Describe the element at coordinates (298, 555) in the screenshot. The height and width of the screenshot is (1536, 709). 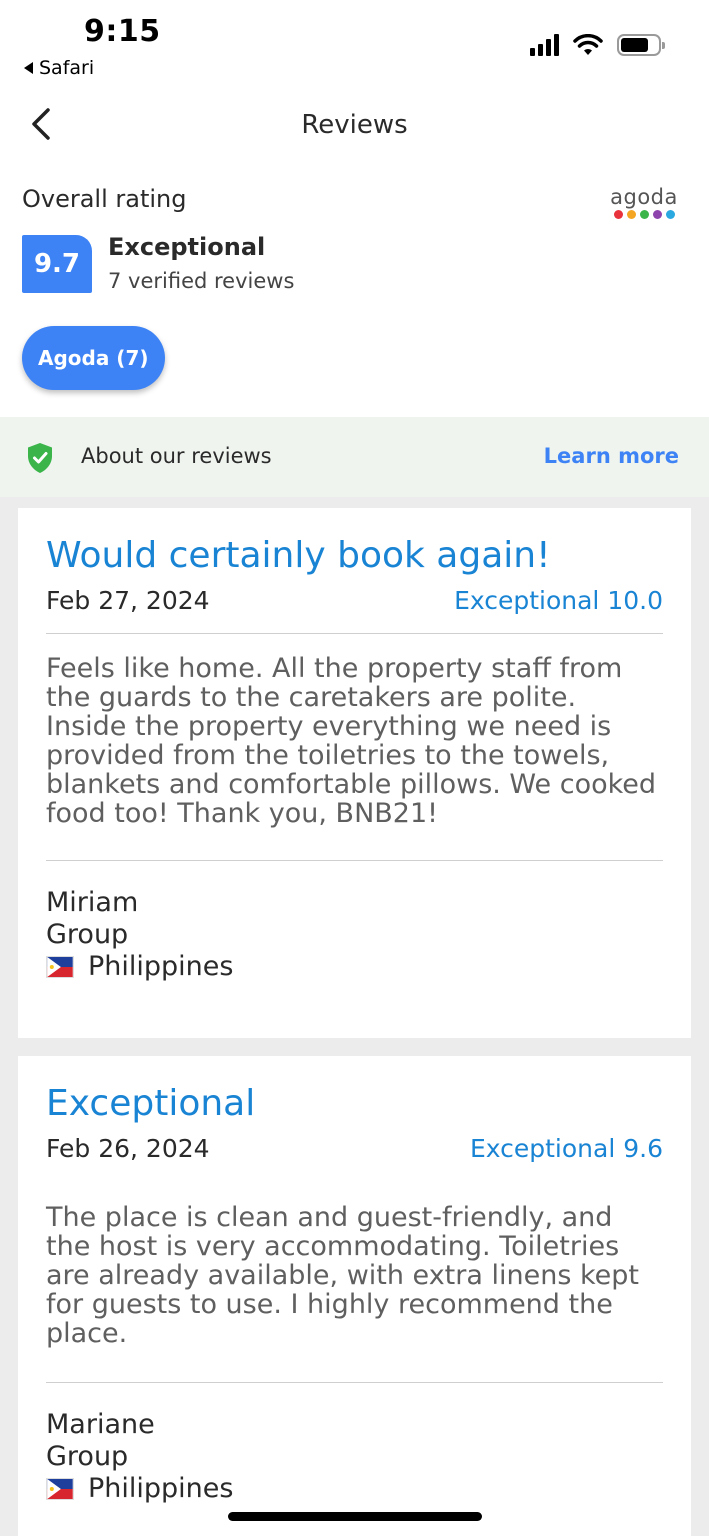
I see `review-title: Would certainly book again!` at that location.